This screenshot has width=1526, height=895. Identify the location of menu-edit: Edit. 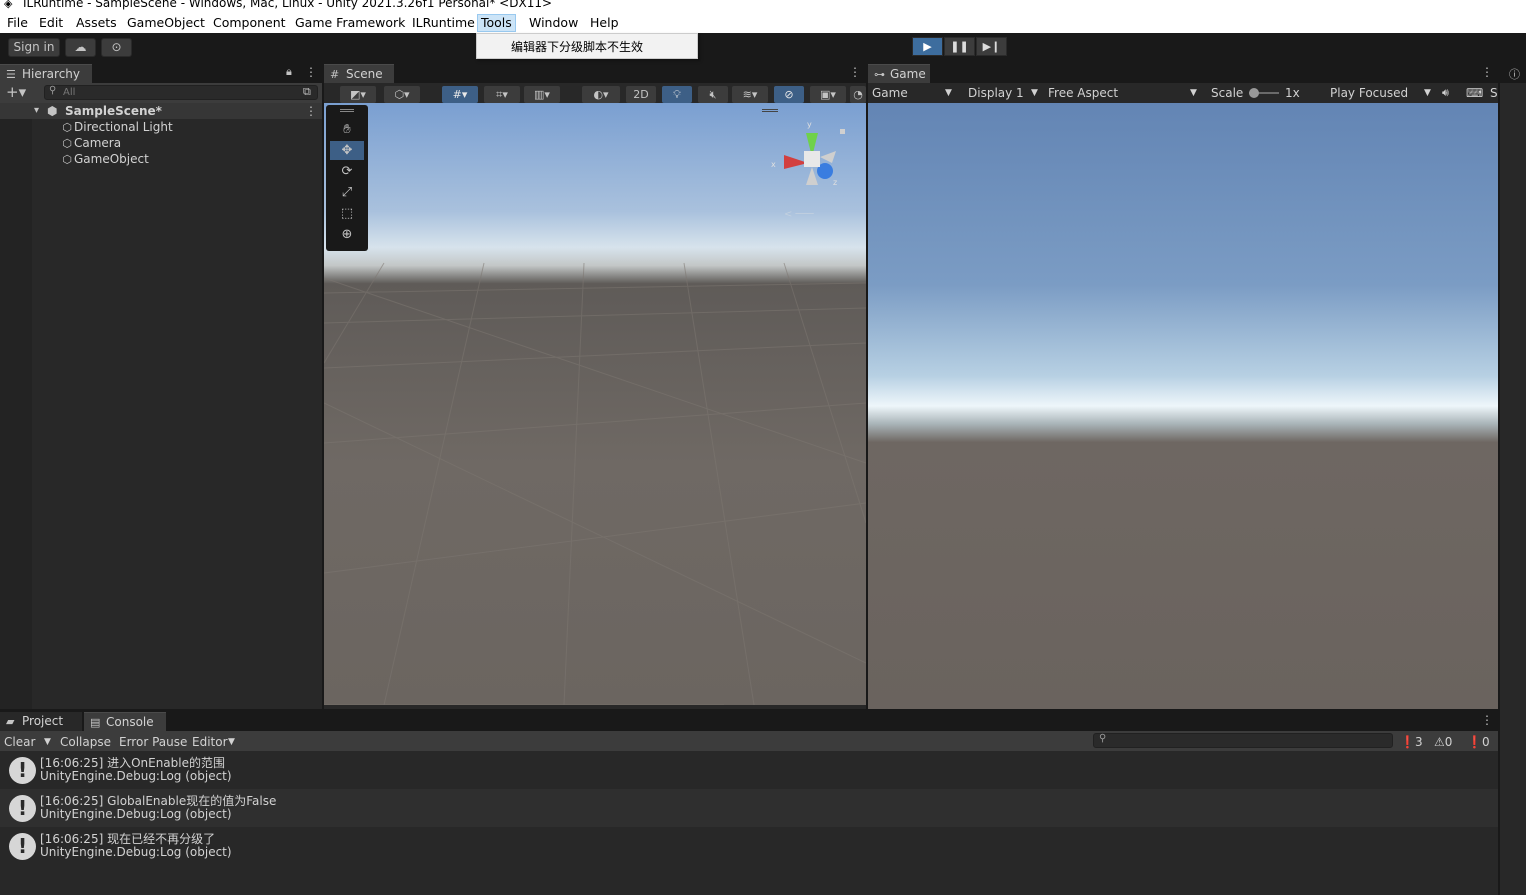
(51, 23).